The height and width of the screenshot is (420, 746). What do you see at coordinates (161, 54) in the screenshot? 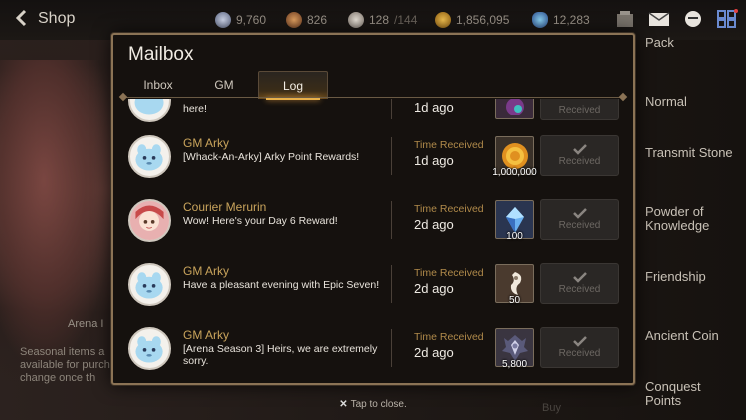
I see `modal-title: Mailbox` at bounding box center [161, 54].